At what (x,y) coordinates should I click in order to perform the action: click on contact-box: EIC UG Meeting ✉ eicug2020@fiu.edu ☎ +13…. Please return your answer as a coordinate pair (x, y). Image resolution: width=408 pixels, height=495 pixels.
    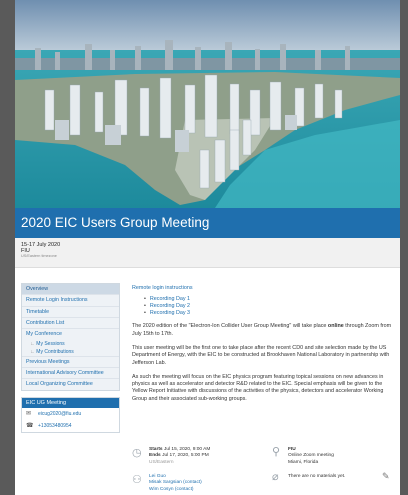
    Looking at the image, I should click on (70, 414).